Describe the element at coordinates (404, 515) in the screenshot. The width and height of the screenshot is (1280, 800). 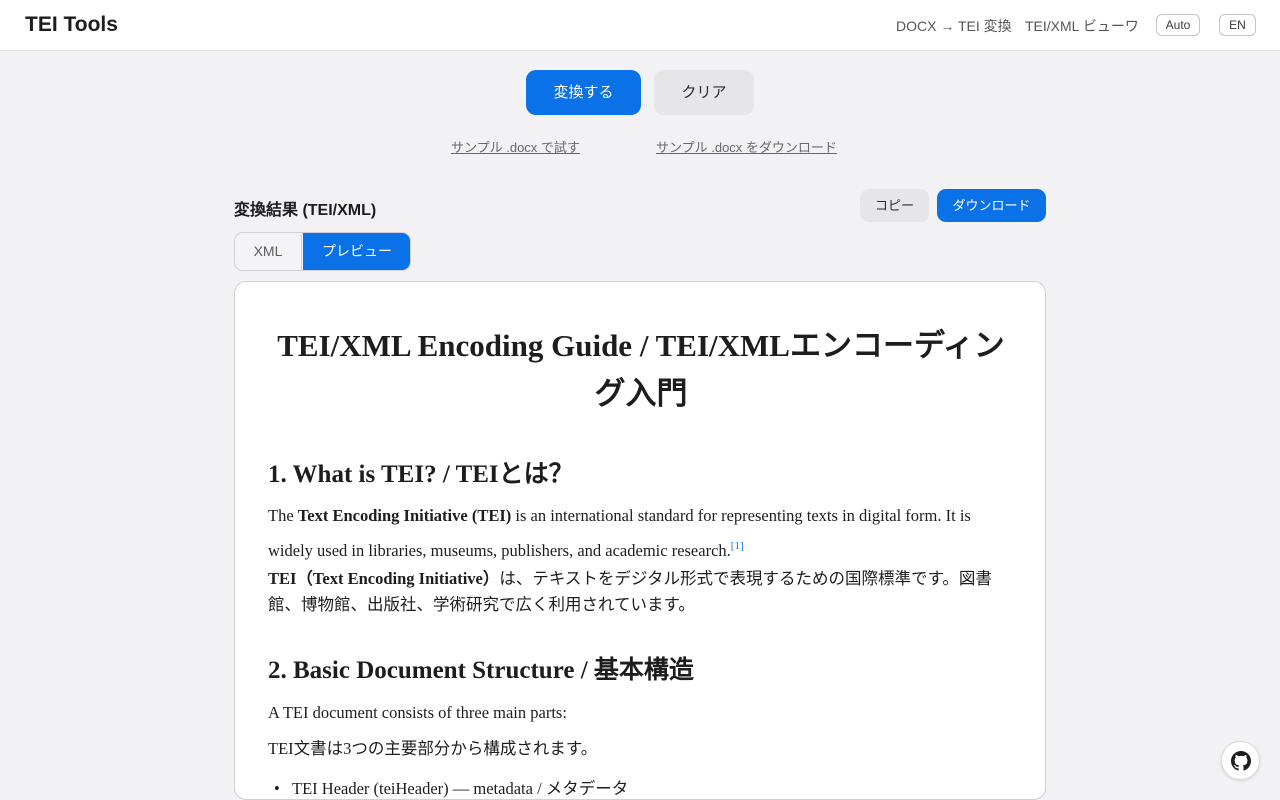
I see `bold-term: Text Encoding Initiative (TEI)` at that location.